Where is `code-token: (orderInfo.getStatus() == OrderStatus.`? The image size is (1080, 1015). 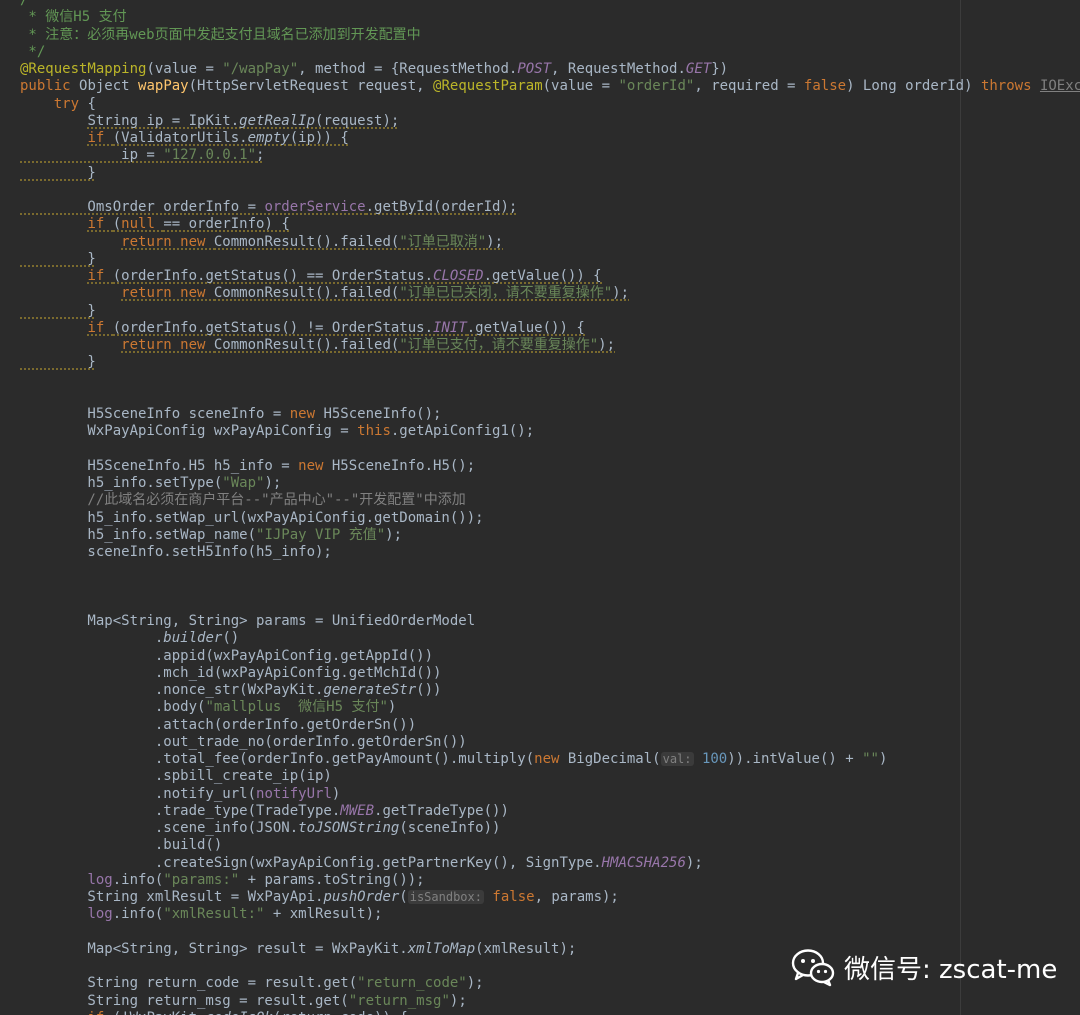 code-token: (orderInfo.getStatus() == OrderStatus. is located at coordinates (273, 276).